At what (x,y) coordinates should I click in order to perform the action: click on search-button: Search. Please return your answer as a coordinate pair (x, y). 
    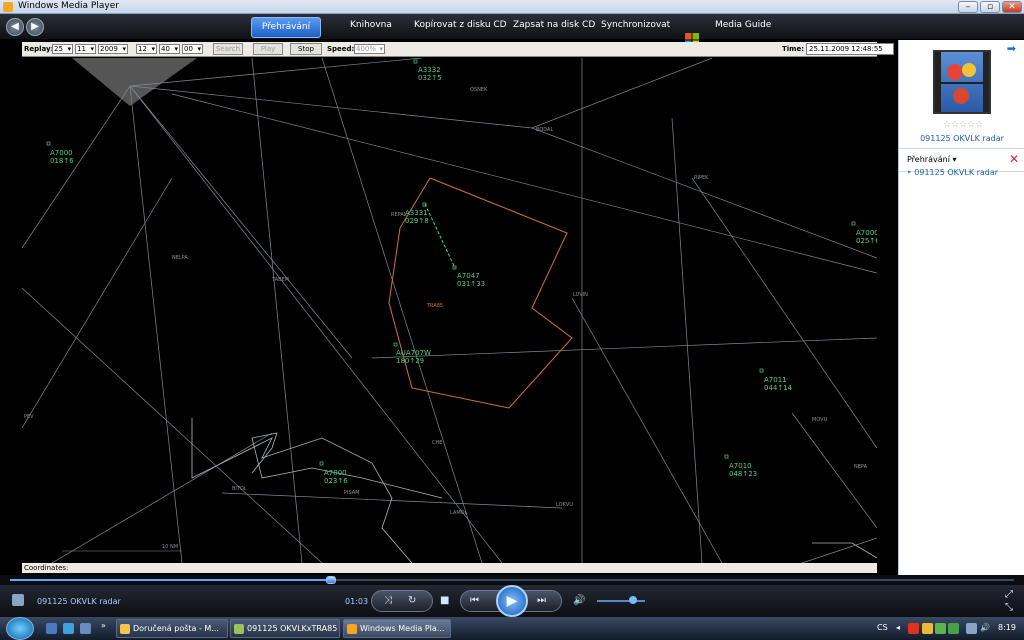
    Looking at the image, I should click on (228, 49).